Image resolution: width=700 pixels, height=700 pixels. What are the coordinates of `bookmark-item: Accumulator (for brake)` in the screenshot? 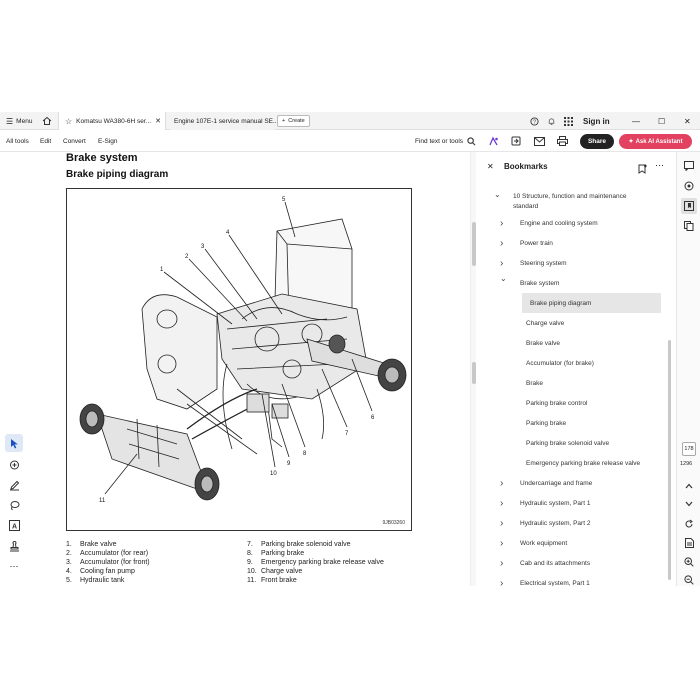 It's located at (573, 363).